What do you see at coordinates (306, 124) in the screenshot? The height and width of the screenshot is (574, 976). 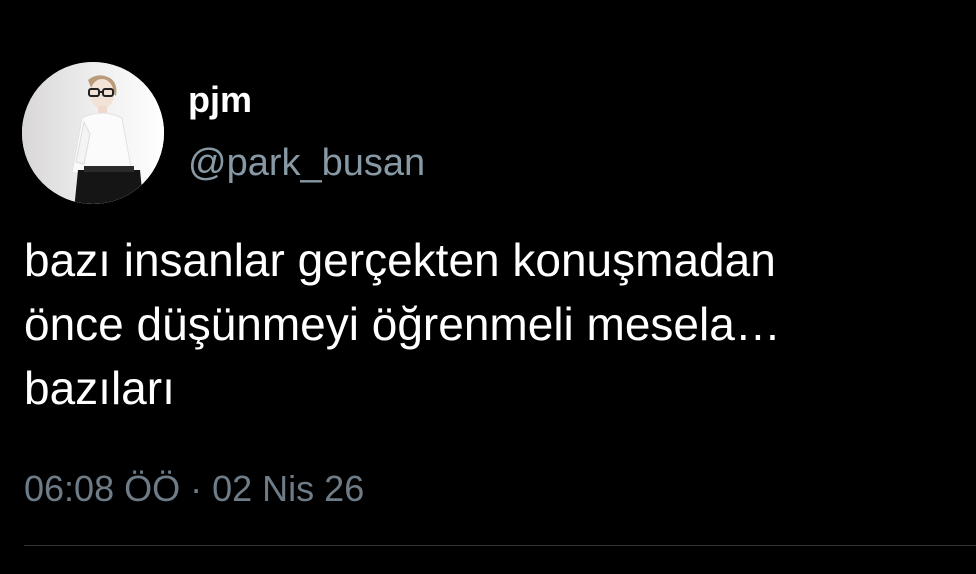 I see `author-names: pjm @park_busan` at bounding box center [306, 124].